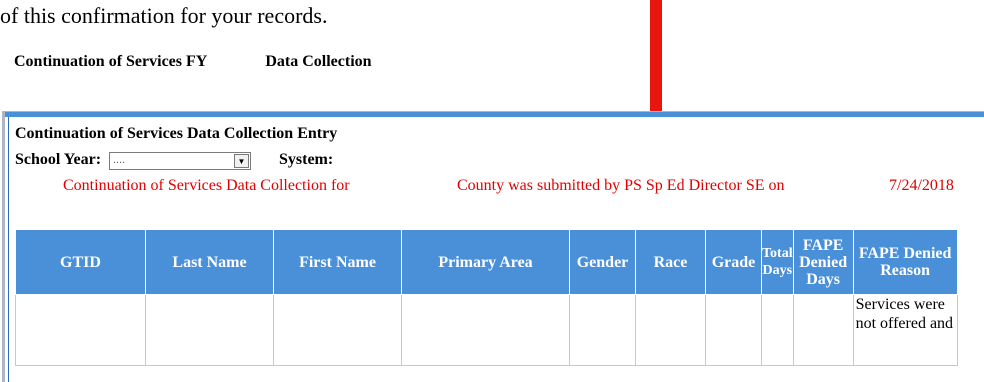  I want to click on confirmation-date: 7/24/2018, so click(921, 185).